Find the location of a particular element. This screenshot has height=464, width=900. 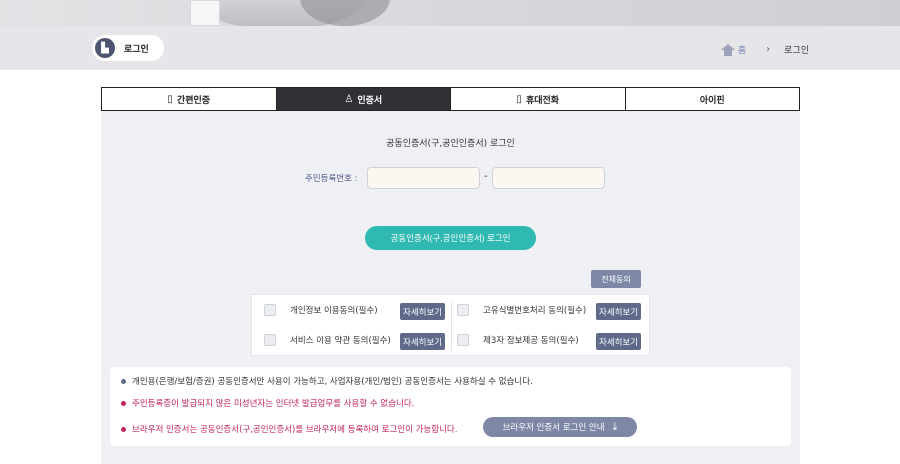

certificate-login-button: 공동인증서(구,공인인증서) 로그인 is located at coordinates (450, 238).